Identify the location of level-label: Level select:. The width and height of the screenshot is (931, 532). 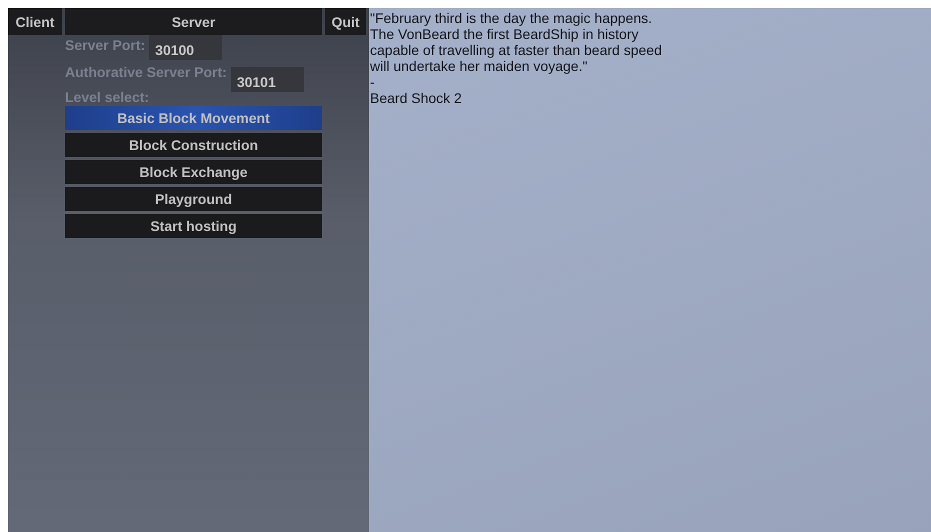
(107, 97).